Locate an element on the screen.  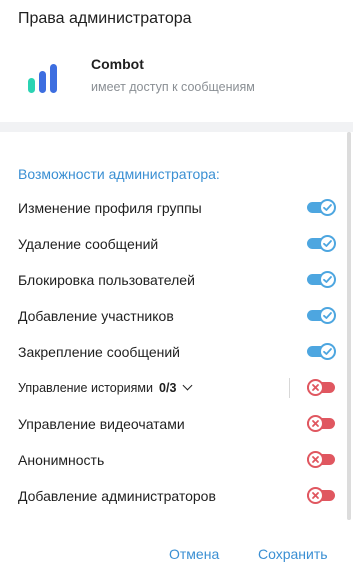
scrollbar-thumb is located at coordinates (349, 326).